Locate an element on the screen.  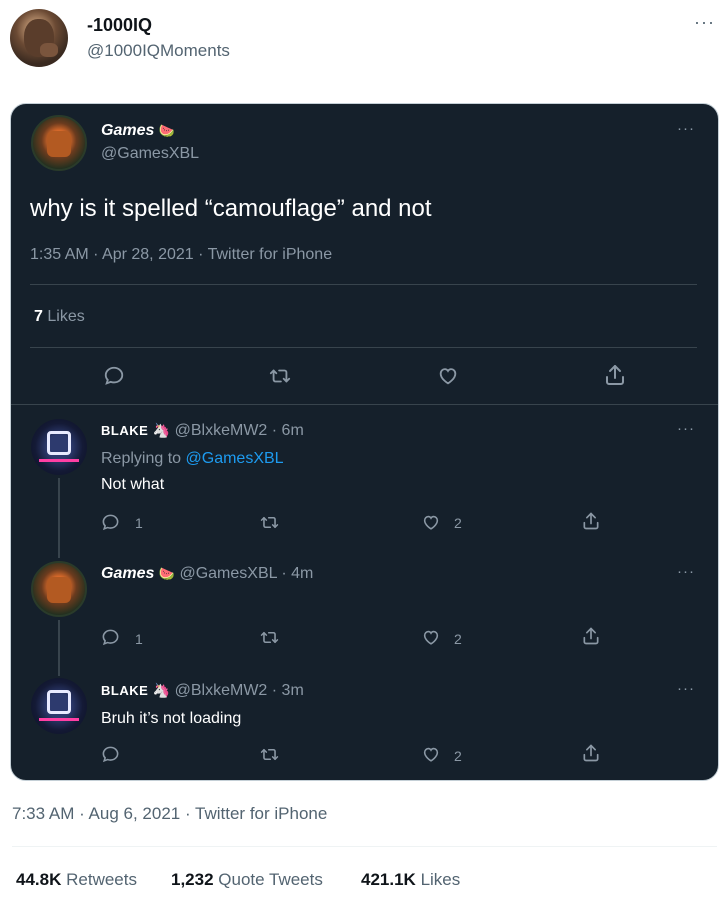
replying-to: Replying to @GamesXBL is located at coordinates (192, 458).